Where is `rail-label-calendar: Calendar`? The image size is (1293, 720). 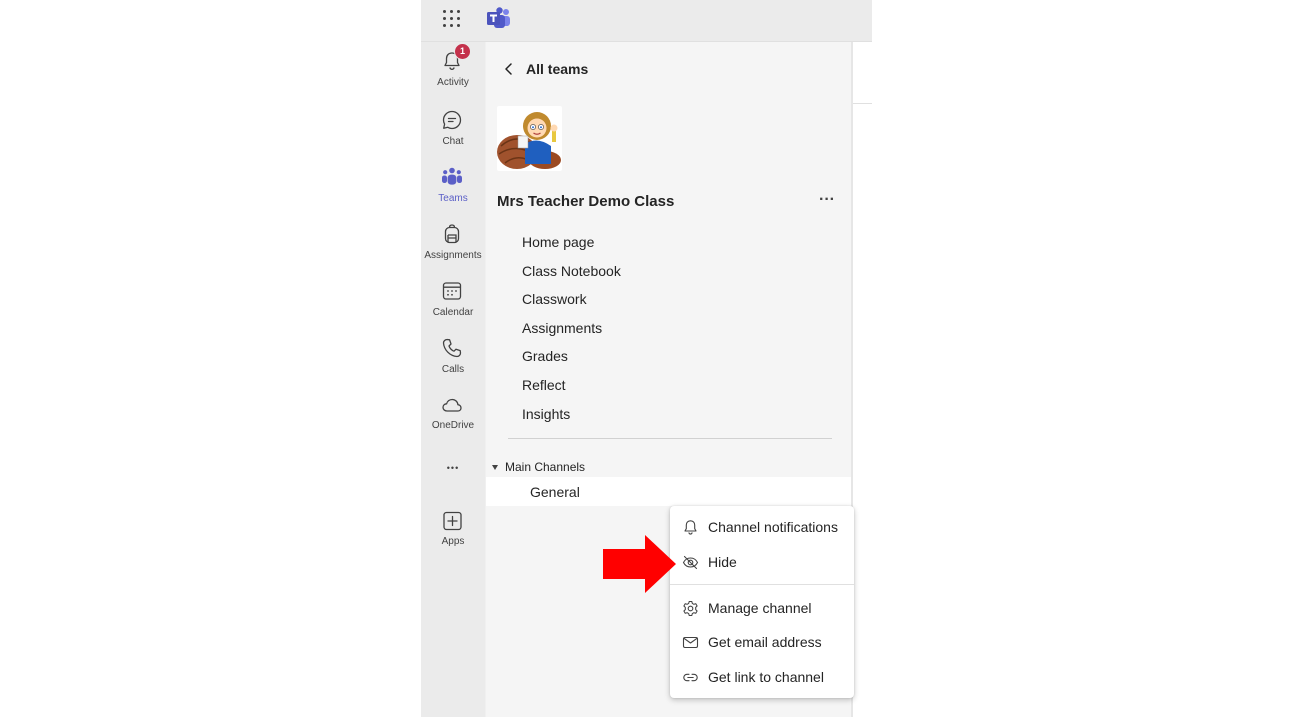
rail-label-calendar: Calendar is located at coordinates (453, 312).